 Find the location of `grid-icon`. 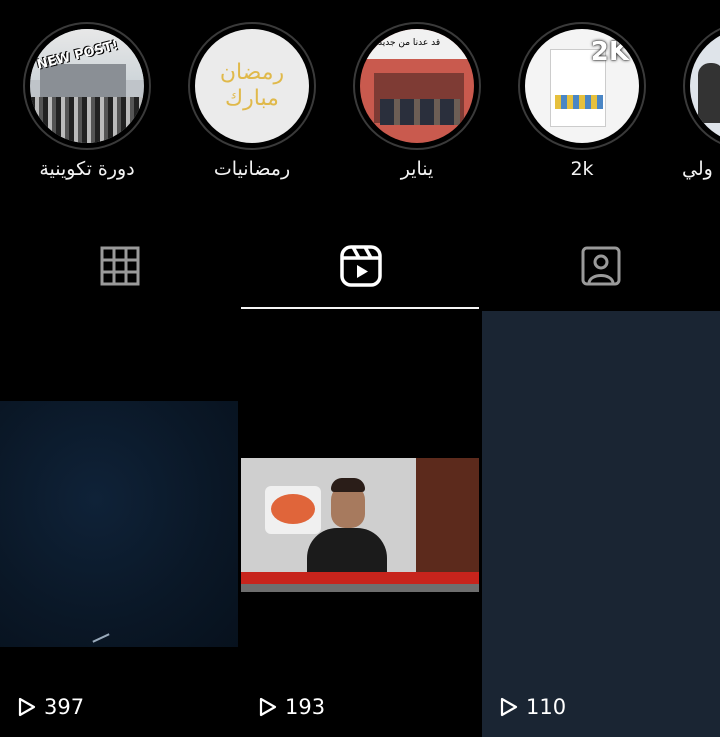

grid-icon is located at coordinates (120, 266).